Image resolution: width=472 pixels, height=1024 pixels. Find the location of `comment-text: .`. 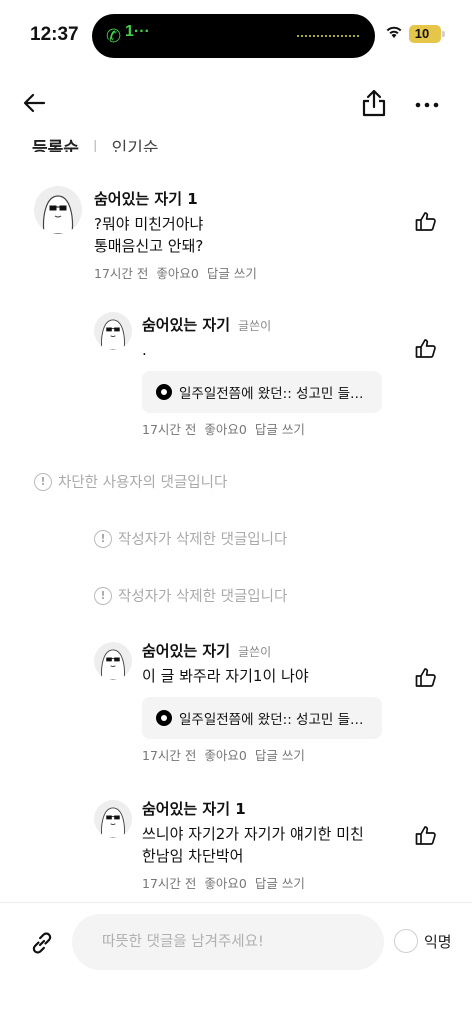

comment-text: . is located at coordinates (144, 350).